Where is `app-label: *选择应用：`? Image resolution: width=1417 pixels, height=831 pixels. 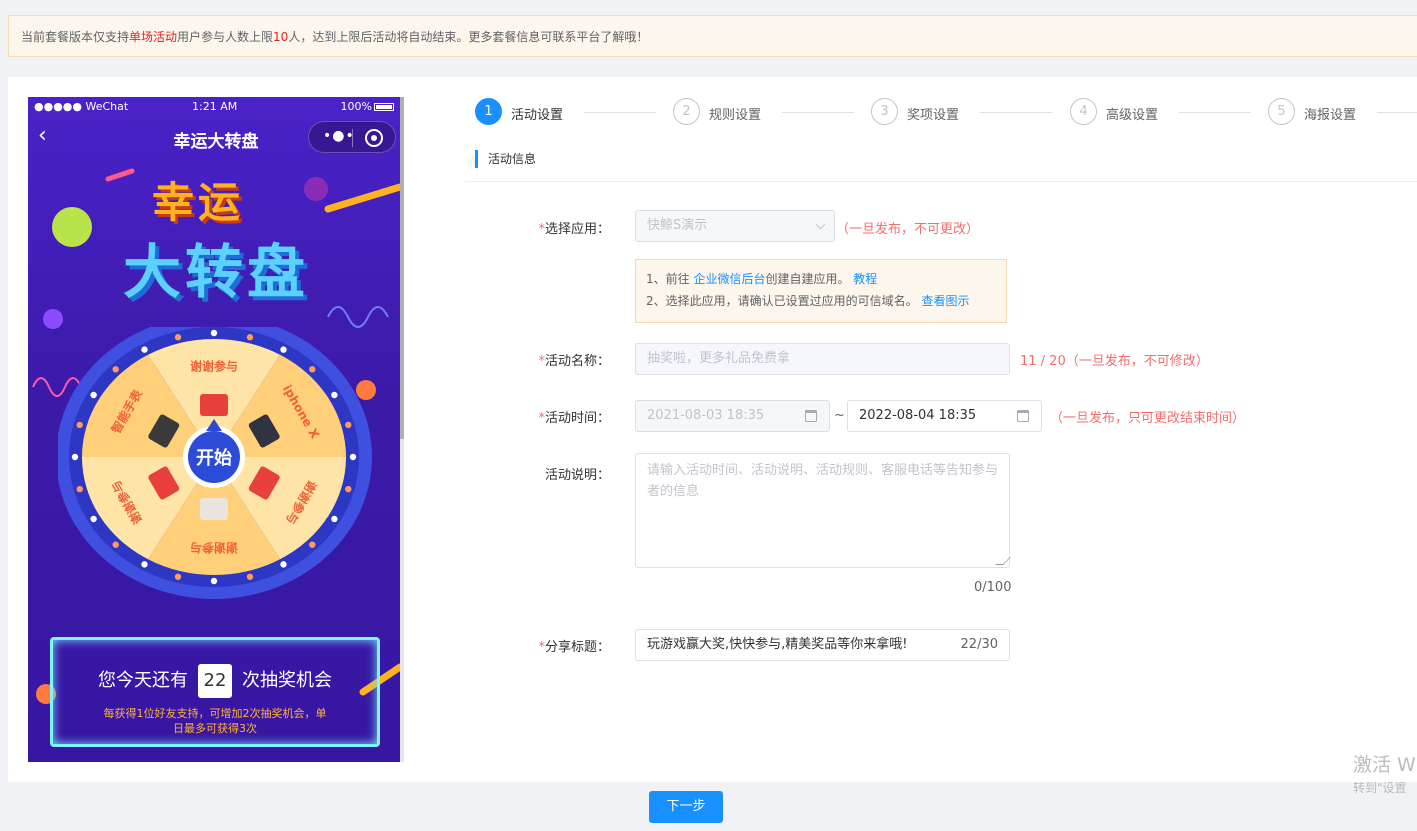 app-label: *选择应用： is located at coordinates (574, 229).